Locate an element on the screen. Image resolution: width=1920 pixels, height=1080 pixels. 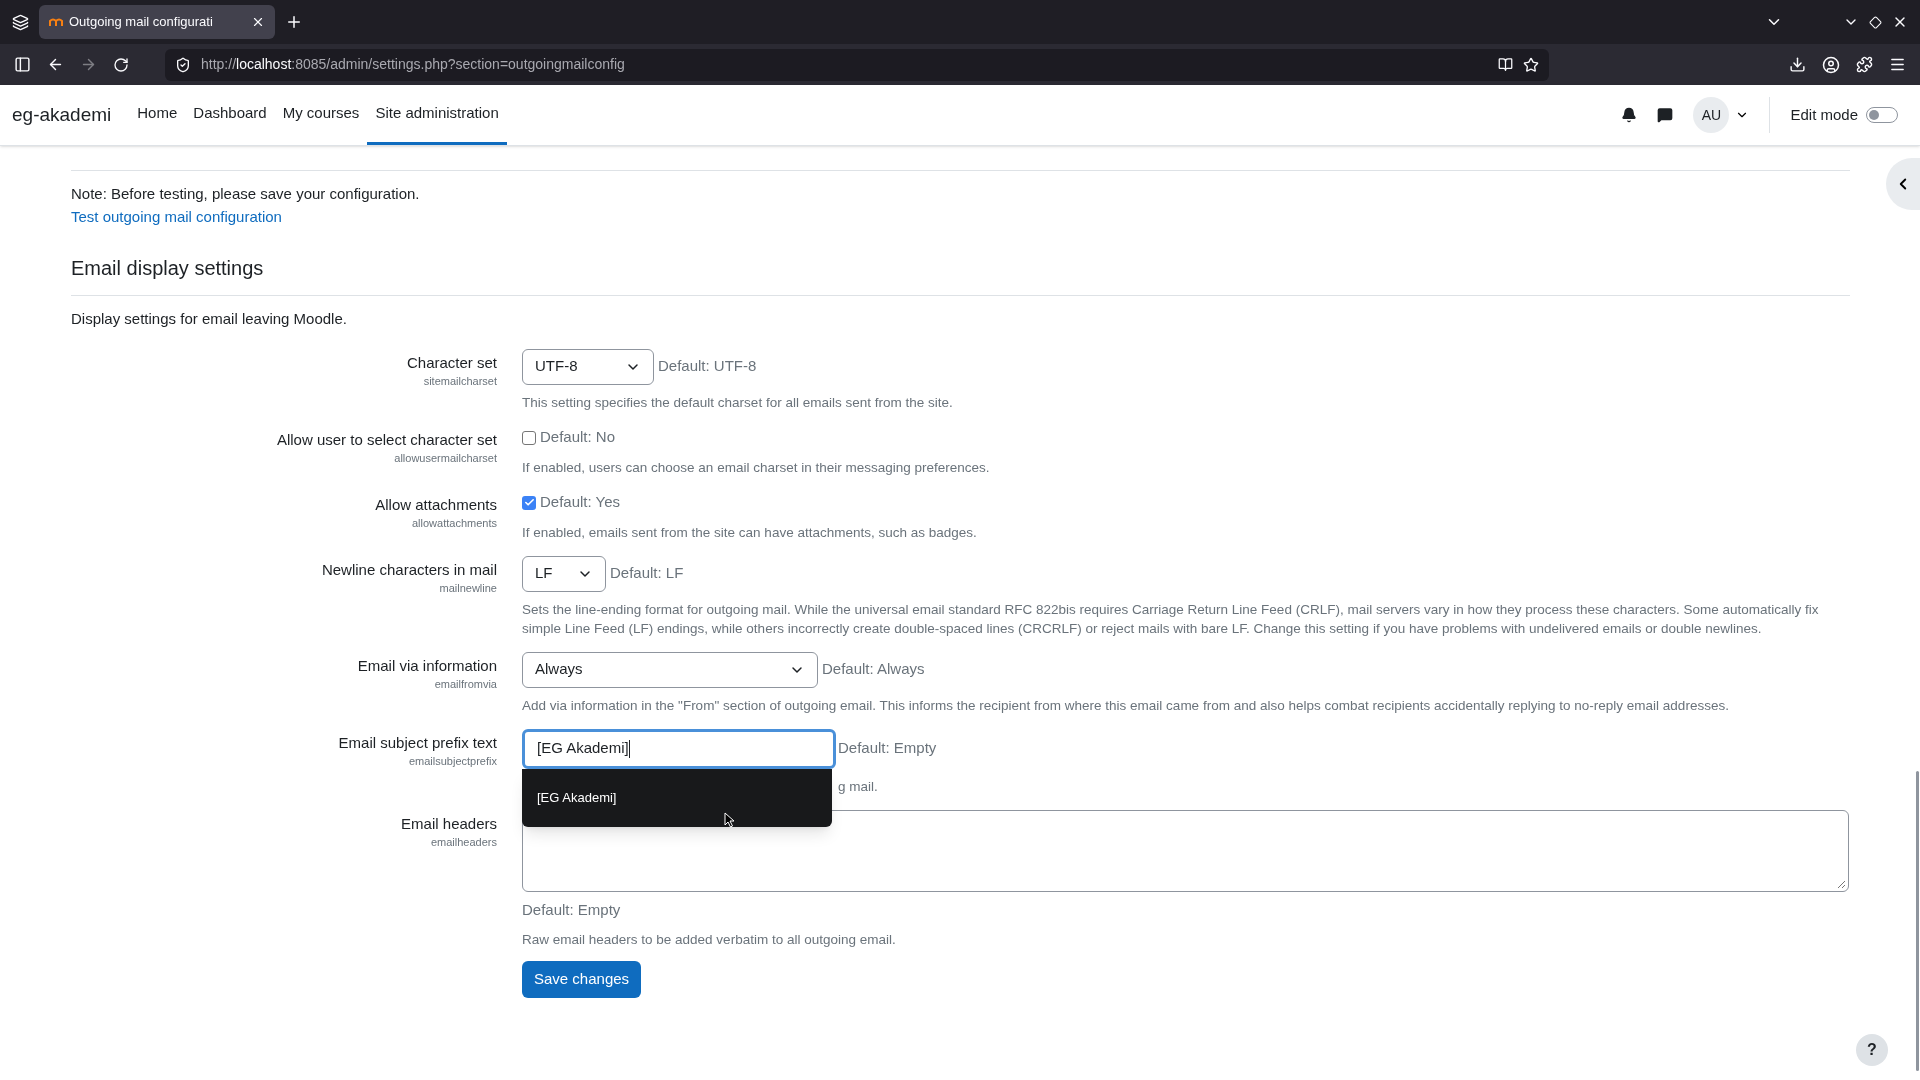
setting-help-text: Sets the line-ending format for outgoing mail. While the universal email standard RFC 822bis requires Carriage Return Line Feed (CRLF), mail servers vary in how they process these characters. Some automatically fix simple Line Feed (LF) endings, while others incorrectly create double-spaced lines (CRCRLF) or reject mails with bare LF. Change this setting if you have problems with undelivered emails or double newlines. is located at coordinates (1171, 619).